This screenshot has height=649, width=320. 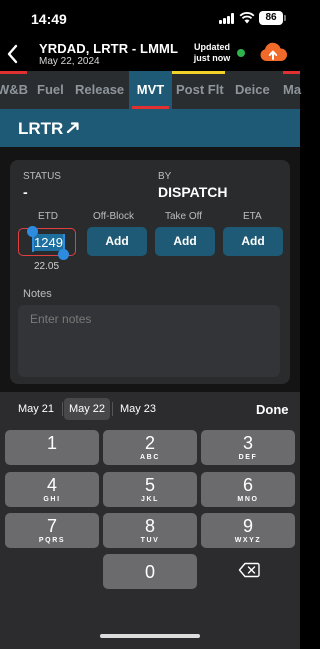 I want to click on key-letters: MNO, so click(x=248, y=499).